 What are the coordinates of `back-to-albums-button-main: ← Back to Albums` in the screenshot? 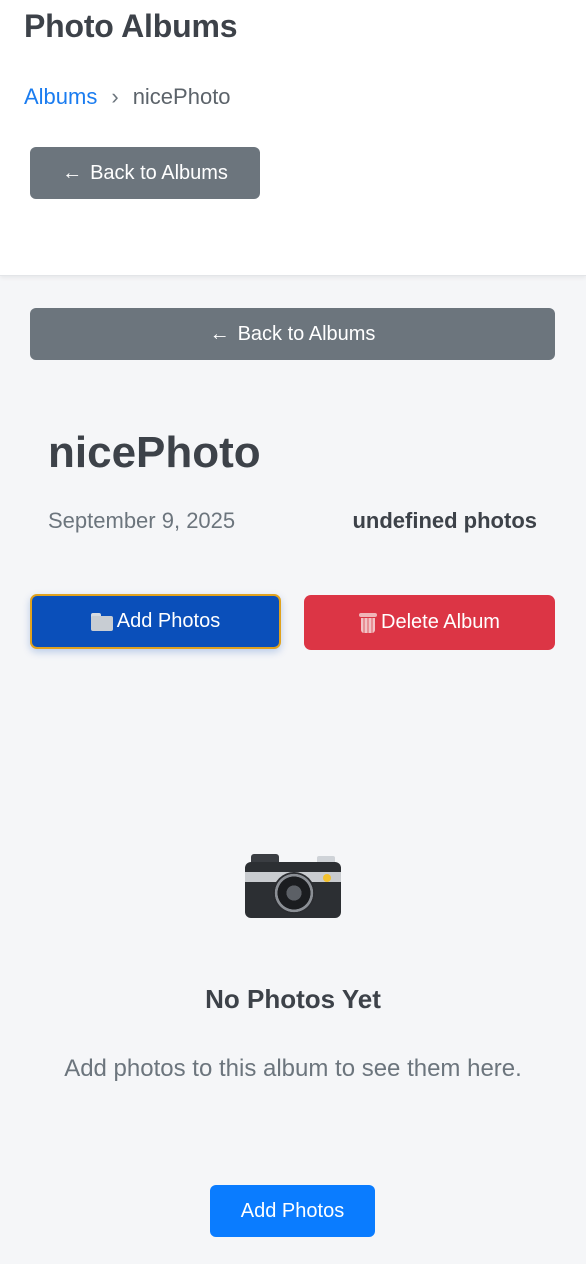 It's located at (292, 334).